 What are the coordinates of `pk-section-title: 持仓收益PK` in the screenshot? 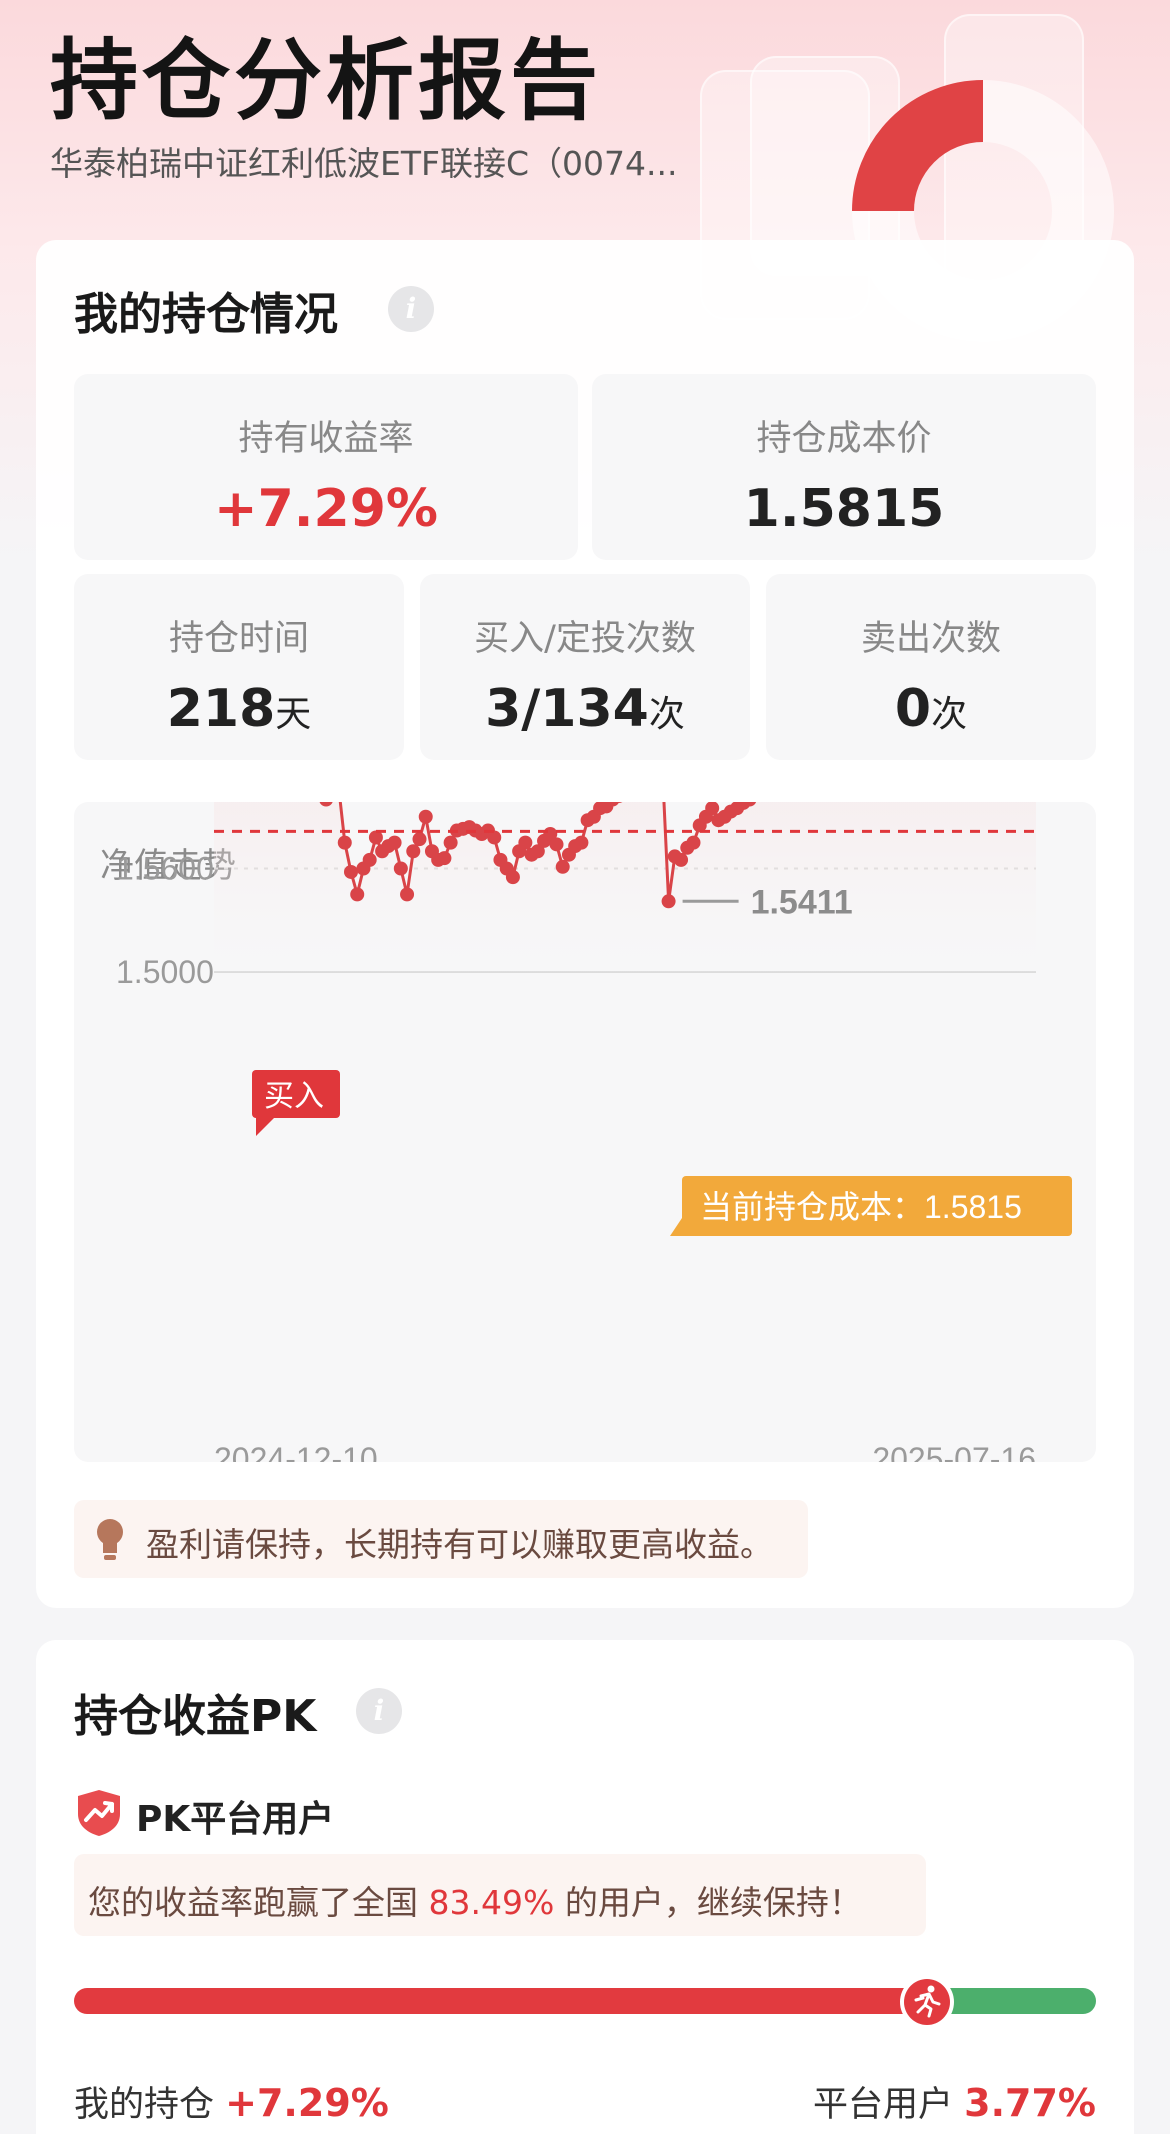 It's located at (195, 1716).